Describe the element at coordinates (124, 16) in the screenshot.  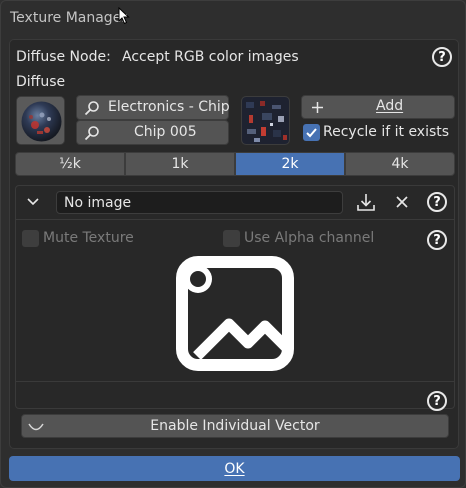
I see `mouse-cursor-icon` at that location.